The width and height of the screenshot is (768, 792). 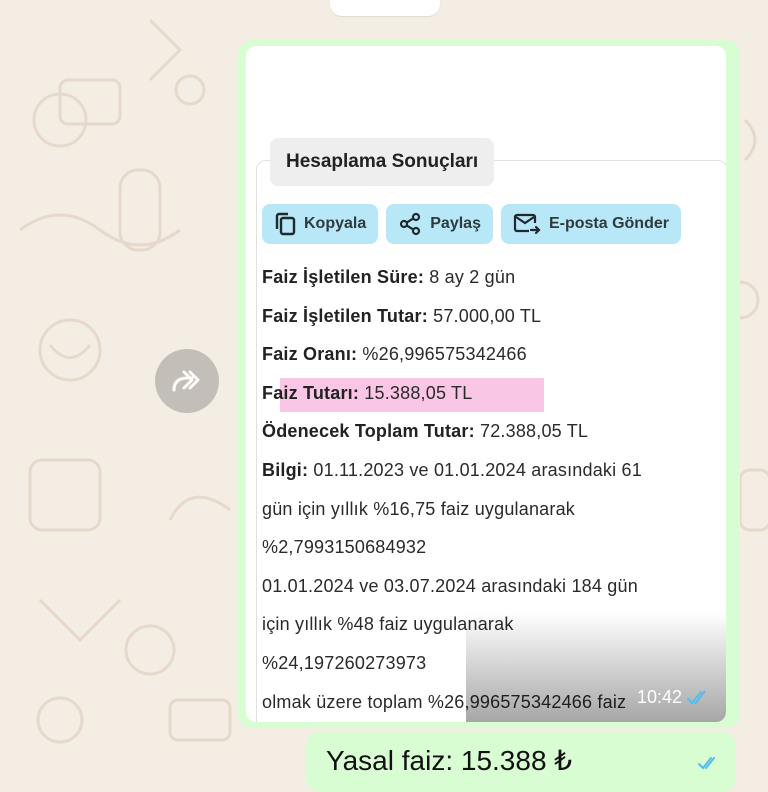 What do you see at coordinates (442, 354) in the screenshot?
I see `result-value: %26,996575342466` at bounding box center [442, 354].